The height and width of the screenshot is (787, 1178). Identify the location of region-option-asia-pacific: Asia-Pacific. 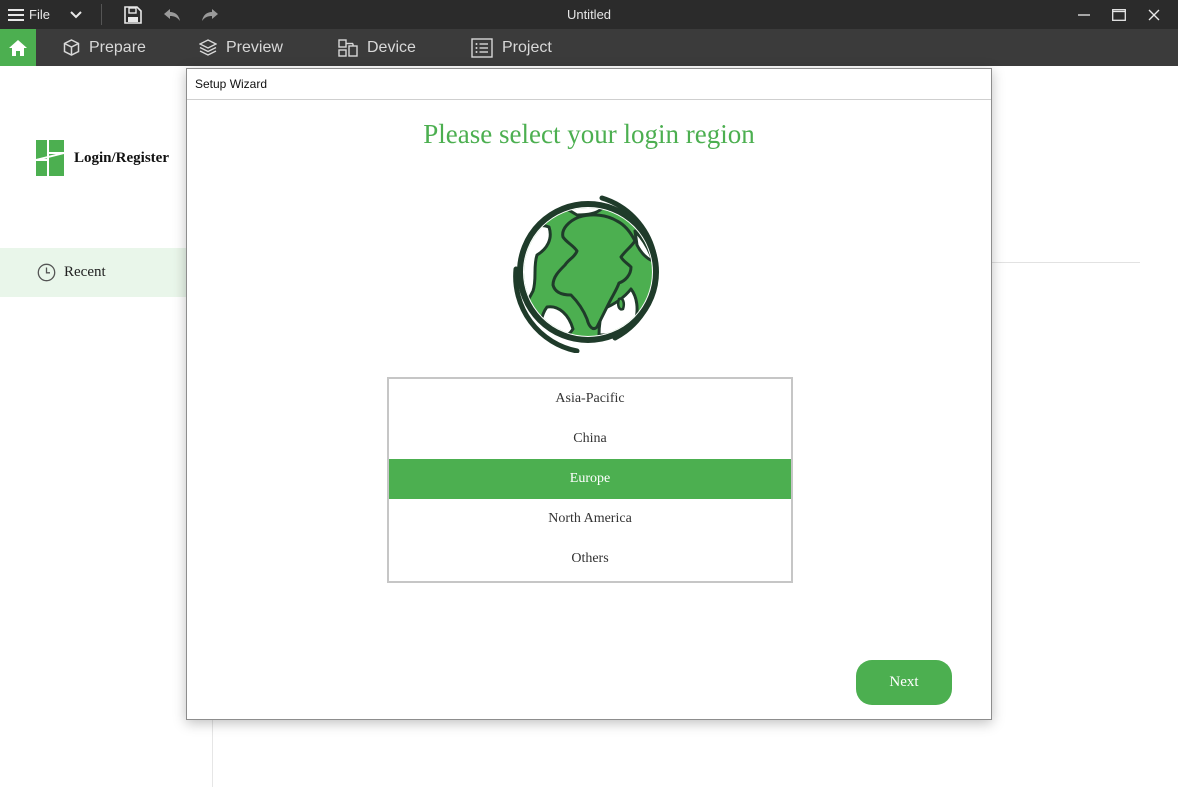
(590, 399).